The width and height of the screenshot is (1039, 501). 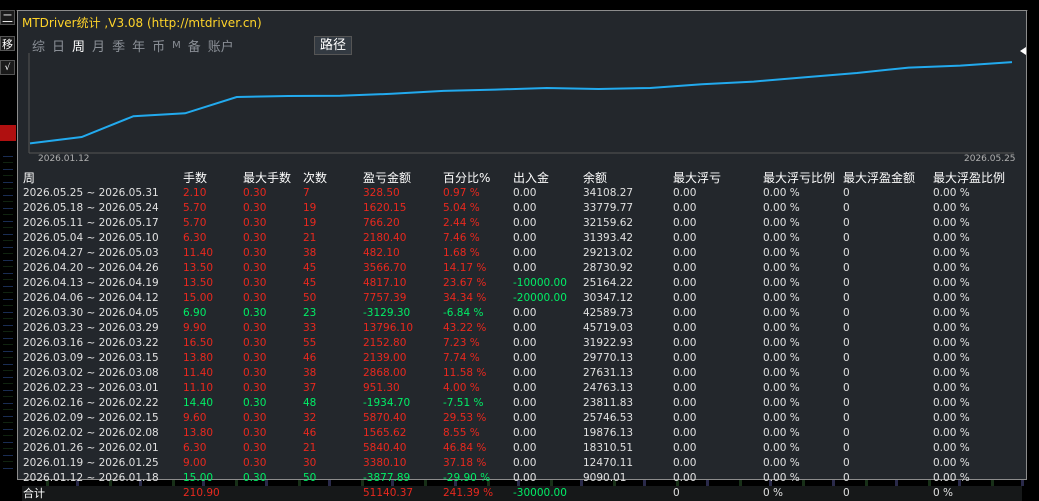 What do you see at coordinates (608, 253) in the screenshot?
I see `row-balance: 29213.02` at bounding box center [608, 253].